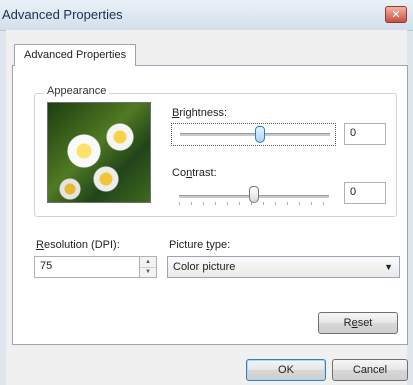 The width and height of the screenshot is (413, 385). What do you see at coordinates (253, 134) in the screenshot?
I see `brightness-slider` at bounding box center [253, 134].